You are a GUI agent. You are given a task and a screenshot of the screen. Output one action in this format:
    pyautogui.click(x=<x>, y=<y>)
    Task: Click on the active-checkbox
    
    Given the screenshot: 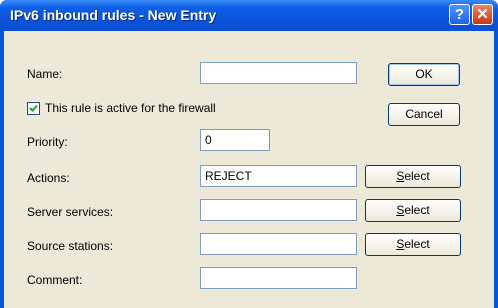 What is the action you would take?
    pyautogui.click(x=33, y=108)
    